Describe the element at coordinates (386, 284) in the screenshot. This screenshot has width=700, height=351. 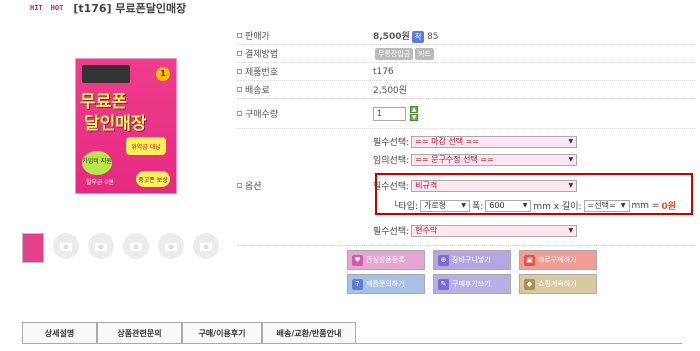
I see `inquiry-button: ? 제품문의하기` at that location.